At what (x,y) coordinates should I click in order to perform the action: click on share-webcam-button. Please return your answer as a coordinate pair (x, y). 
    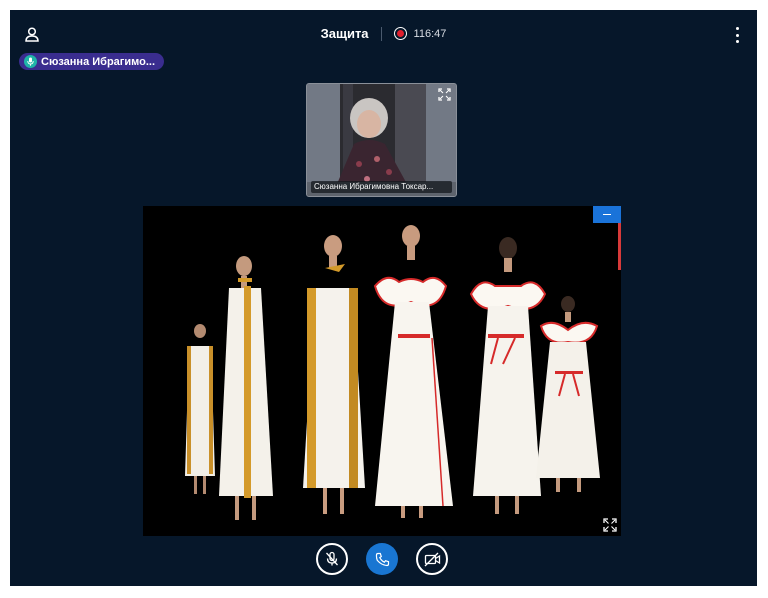
    Looking at the image, I should click on (432, 559).